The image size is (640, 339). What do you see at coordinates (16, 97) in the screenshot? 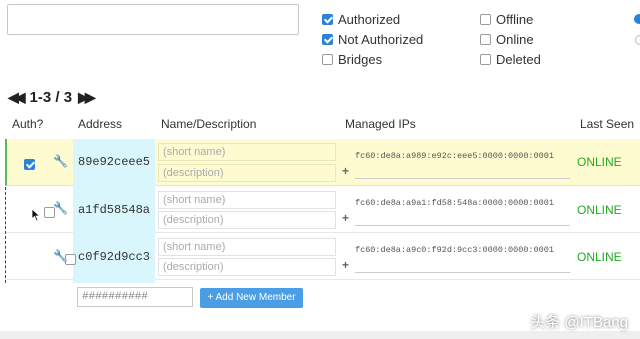
I see `rewind-icon: ◀◀` at bounding box center [16, 97].